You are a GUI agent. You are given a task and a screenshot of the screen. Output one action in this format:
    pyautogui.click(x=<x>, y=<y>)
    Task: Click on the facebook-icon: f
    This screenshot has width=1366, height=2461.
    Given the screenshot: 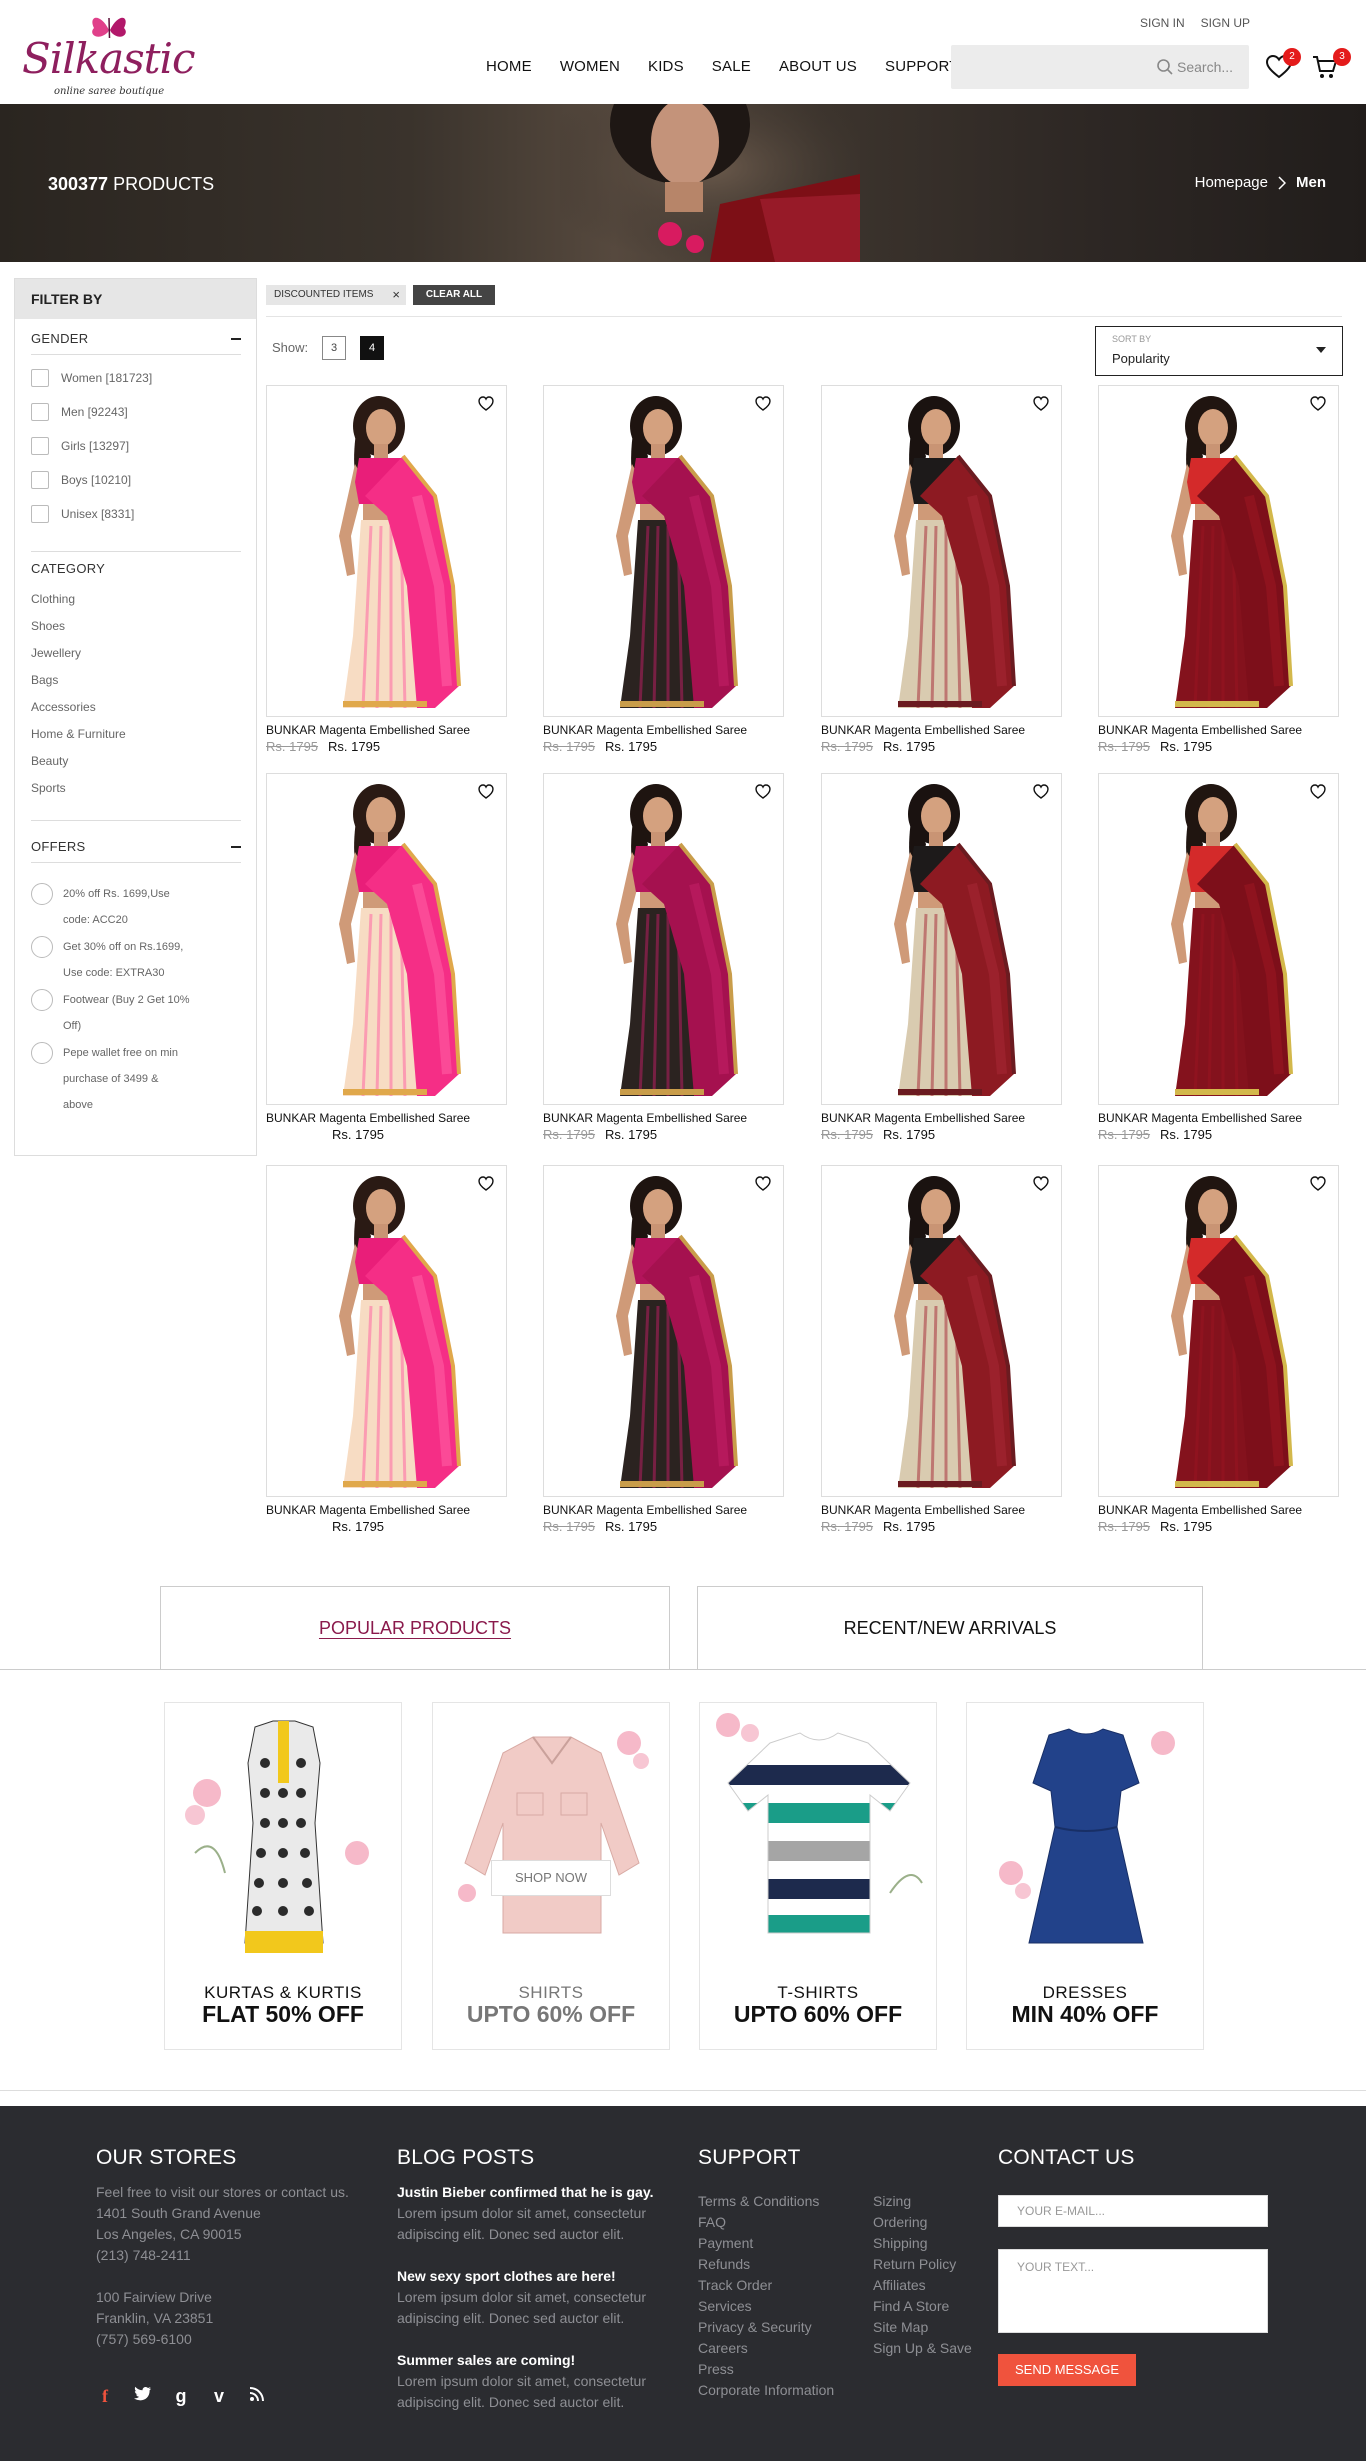 What is the action you would take?
    pyautogui.click(x=105, y=2396)
    